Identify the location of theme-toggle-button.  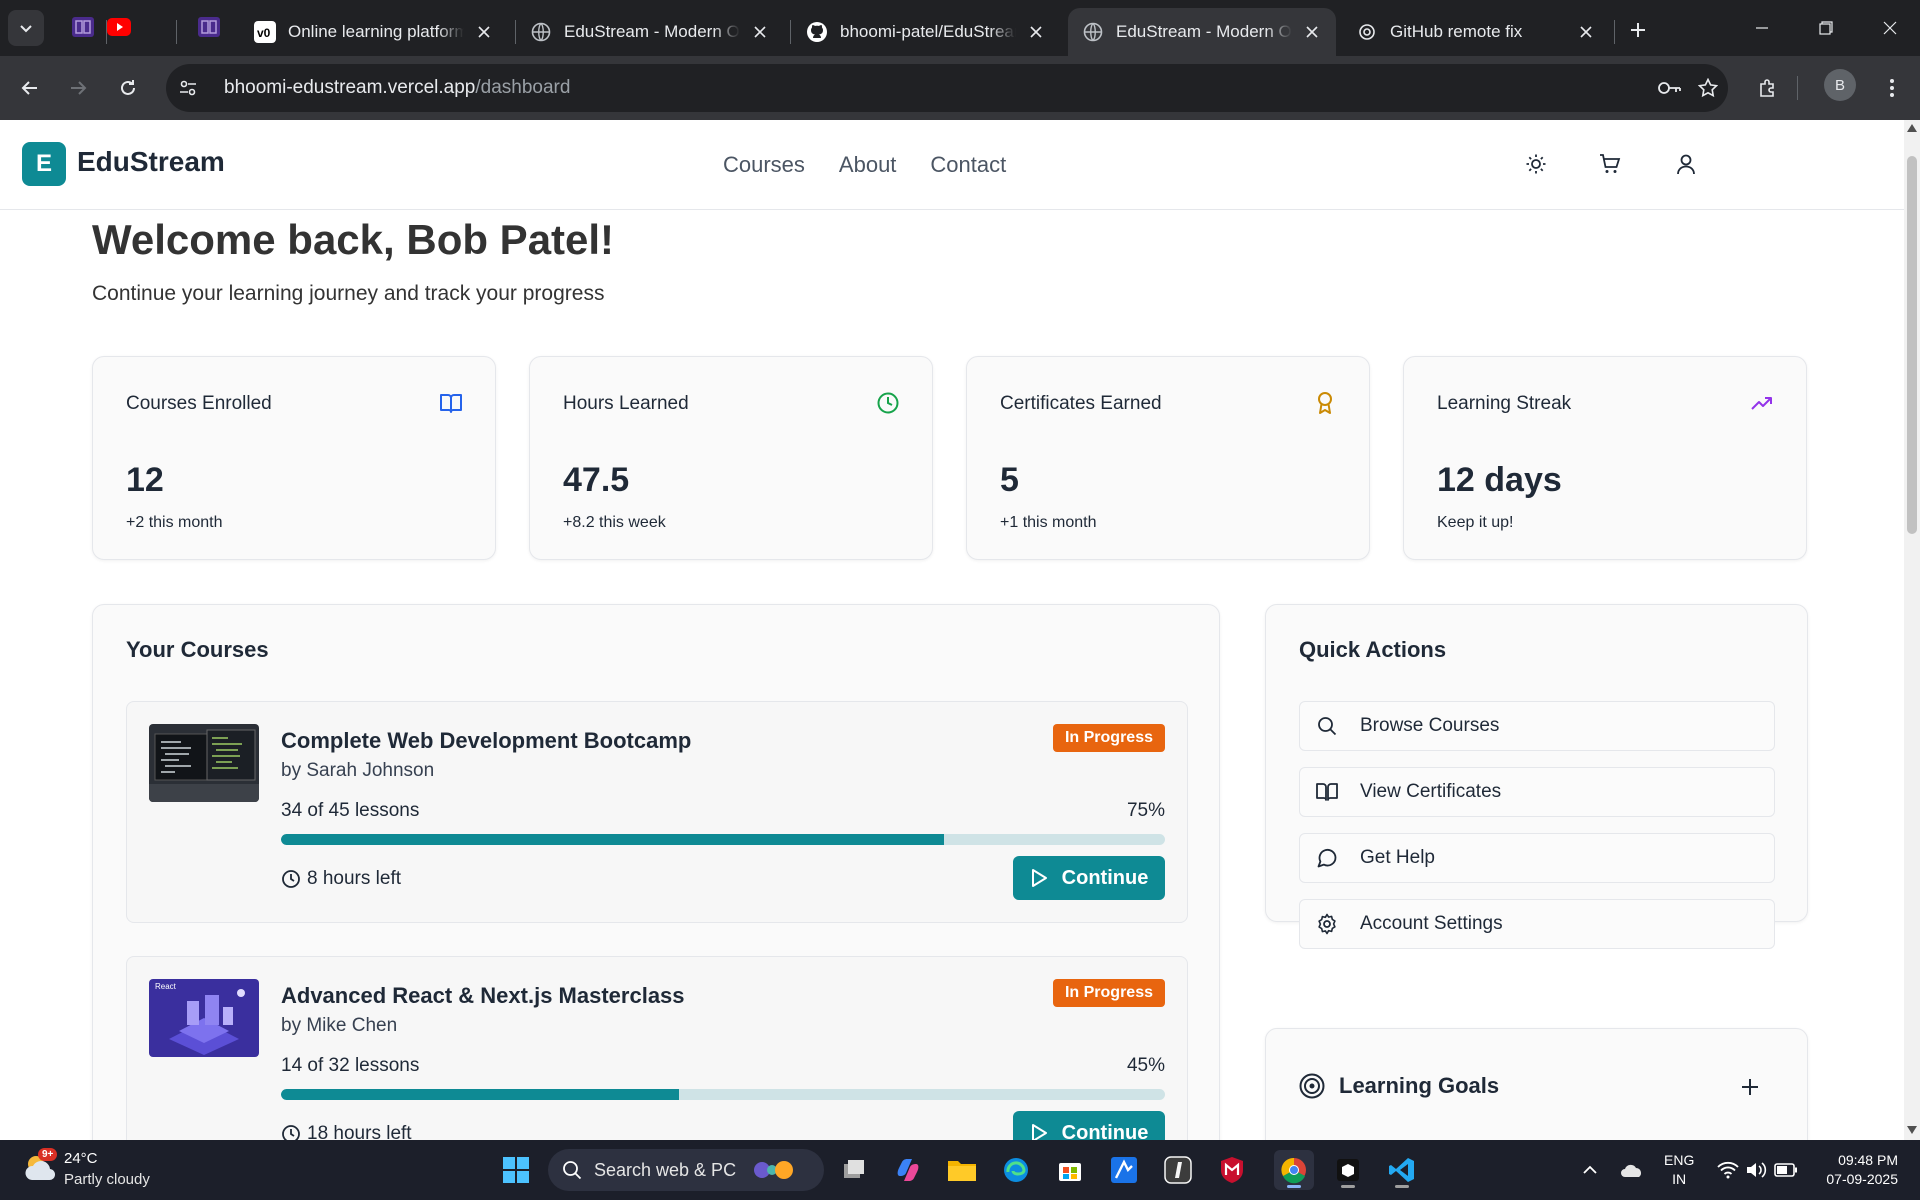
(1536, 164).